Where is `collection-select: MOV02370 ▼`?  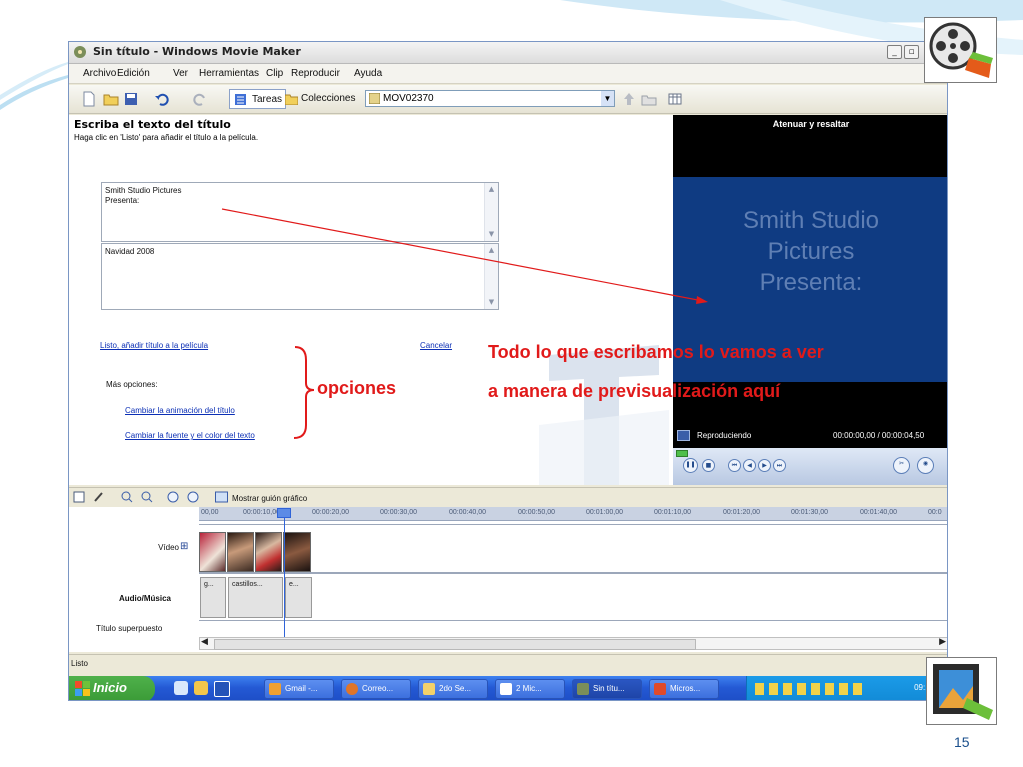 collection-select: MOV02370 ▼ is located at coordinates (490, 98).